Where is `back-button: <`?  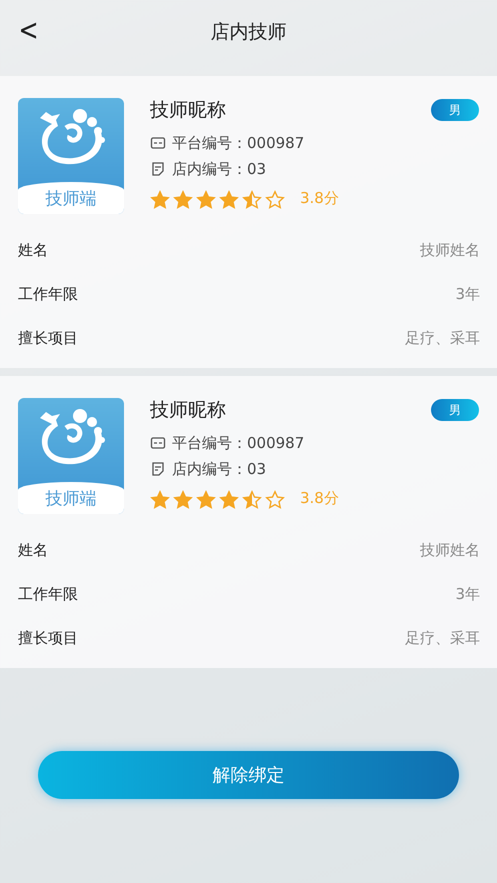
back-button: < is located at coordinates (29, 31).